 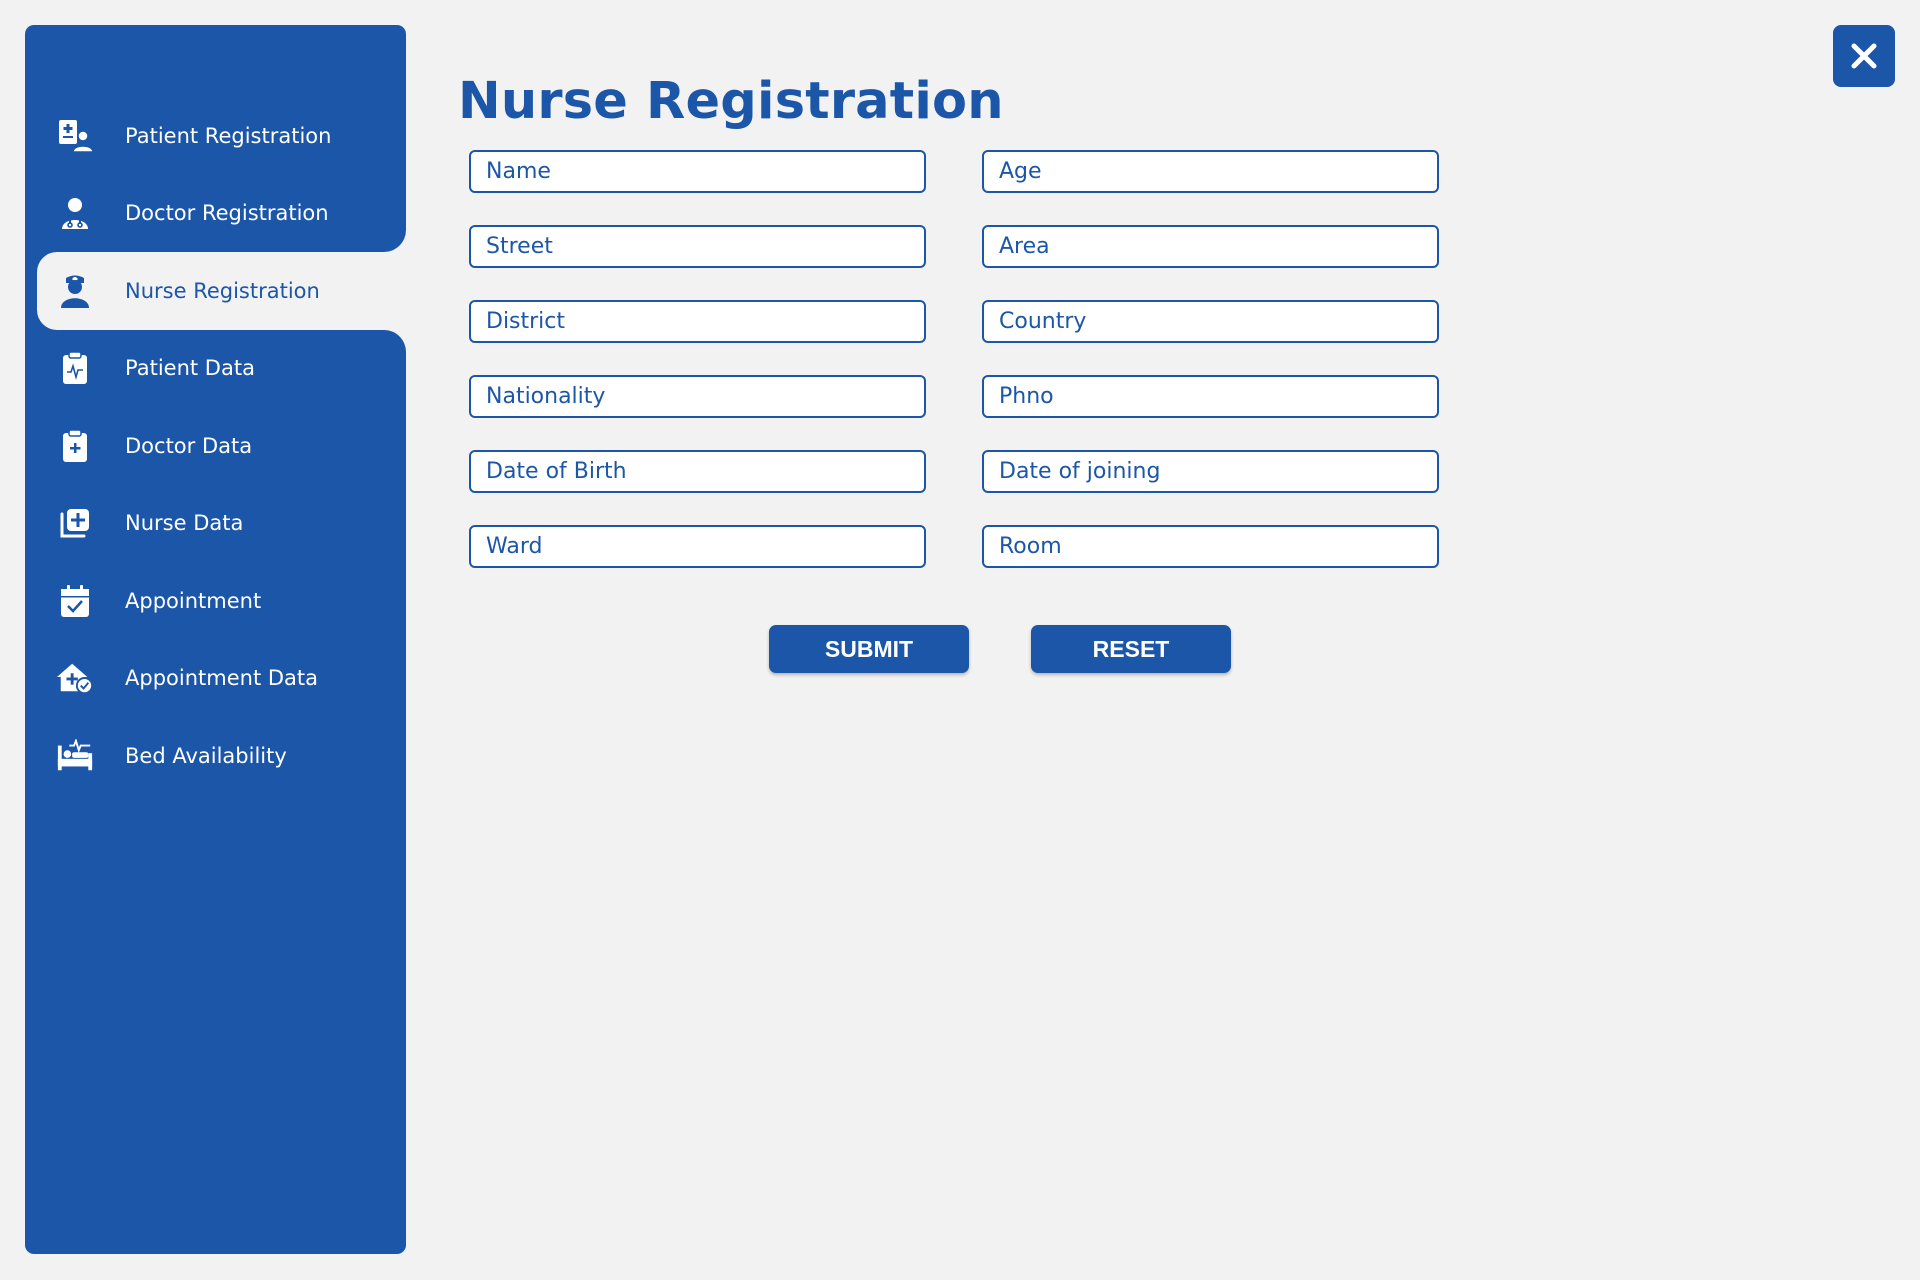 I want to click on sidebar-item-label: Appointment Data, so click(x=221, y=678).